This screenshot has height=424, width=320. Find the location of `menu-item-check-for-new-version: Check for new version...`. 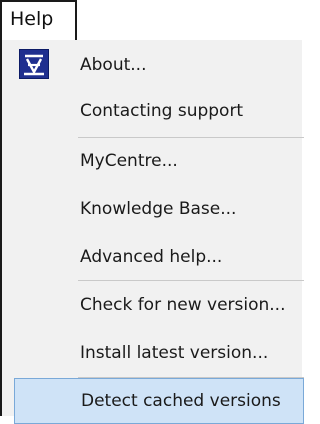

menu-item-check-for-new-version: Check for new version... is located at coordinates (184, 305).